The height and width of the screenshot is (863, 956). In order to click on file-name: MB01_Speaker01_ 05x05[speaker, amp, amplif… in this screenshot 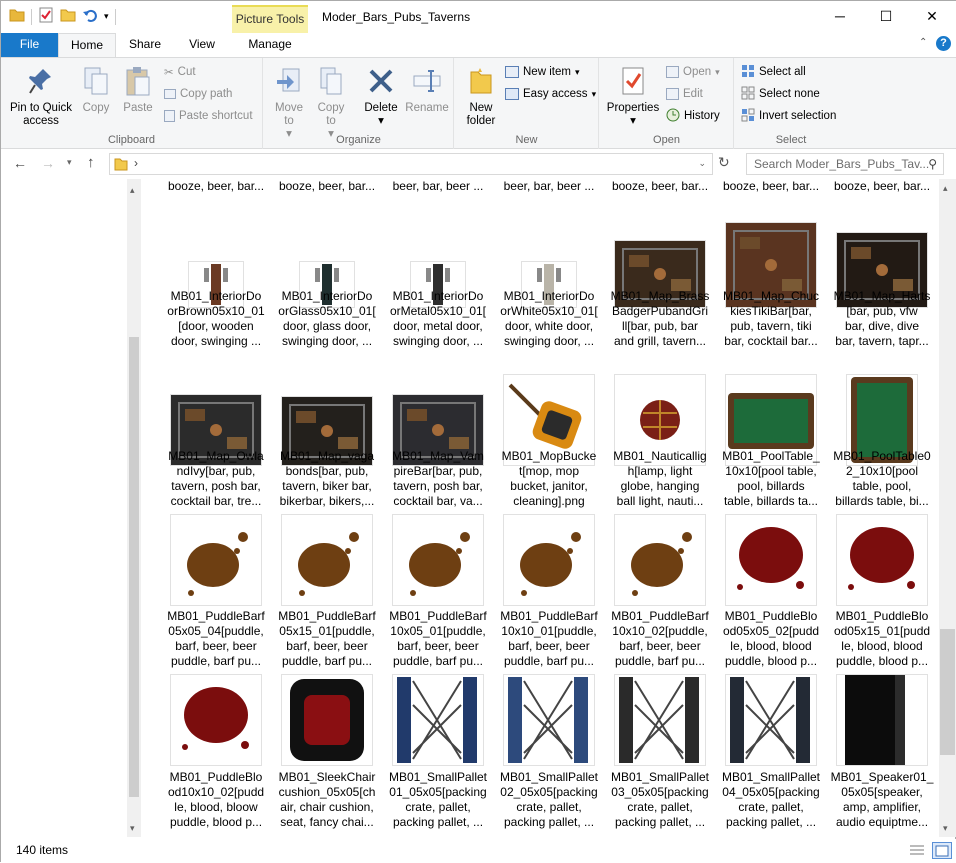, I will do `click(882, 800)`.